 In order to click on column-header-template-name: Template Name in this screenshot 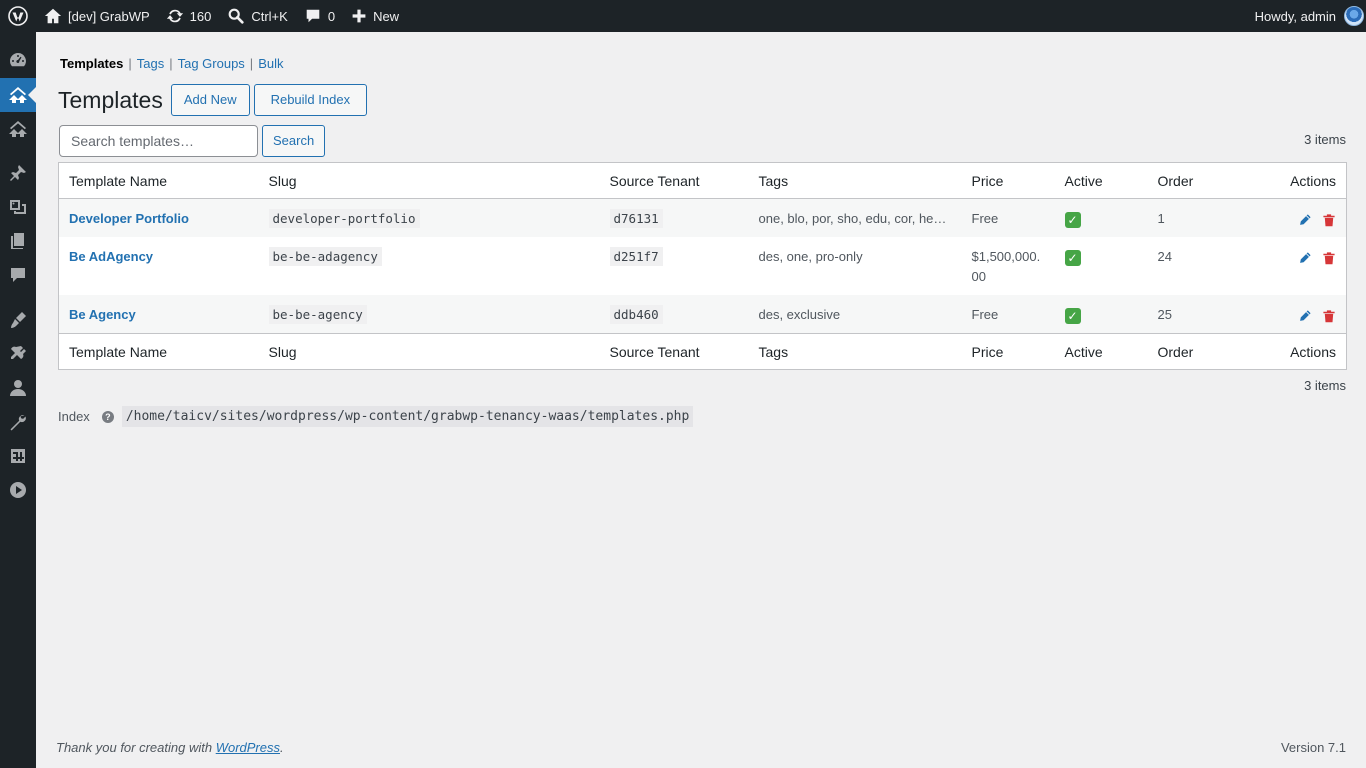, I will do `click(158, 180)`.